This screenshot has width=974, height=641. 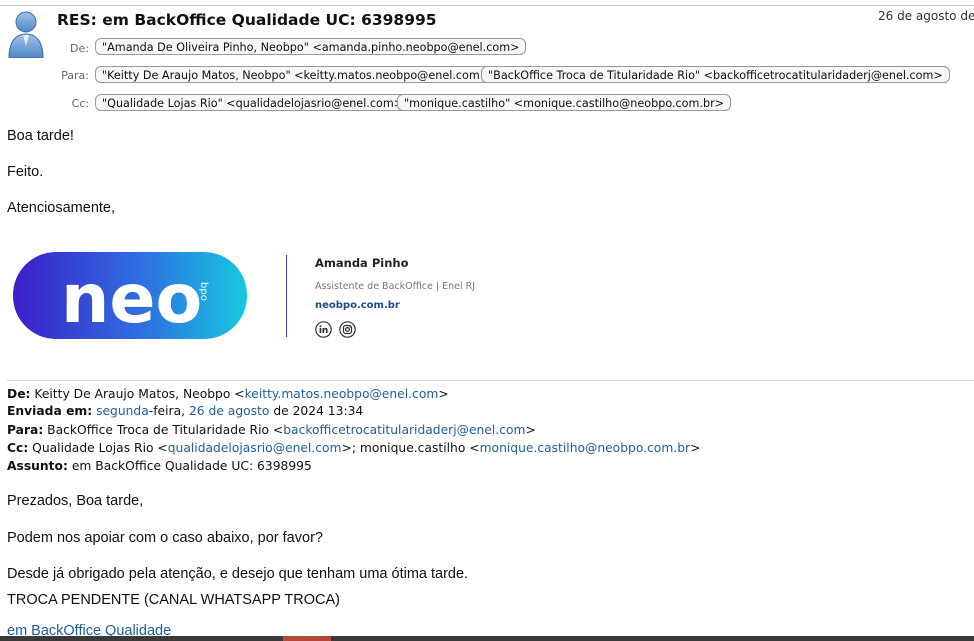 I want to click on quoted-cc-email2-link: monique.castilho@neobpo.com.br, so click(x=585, y=448).